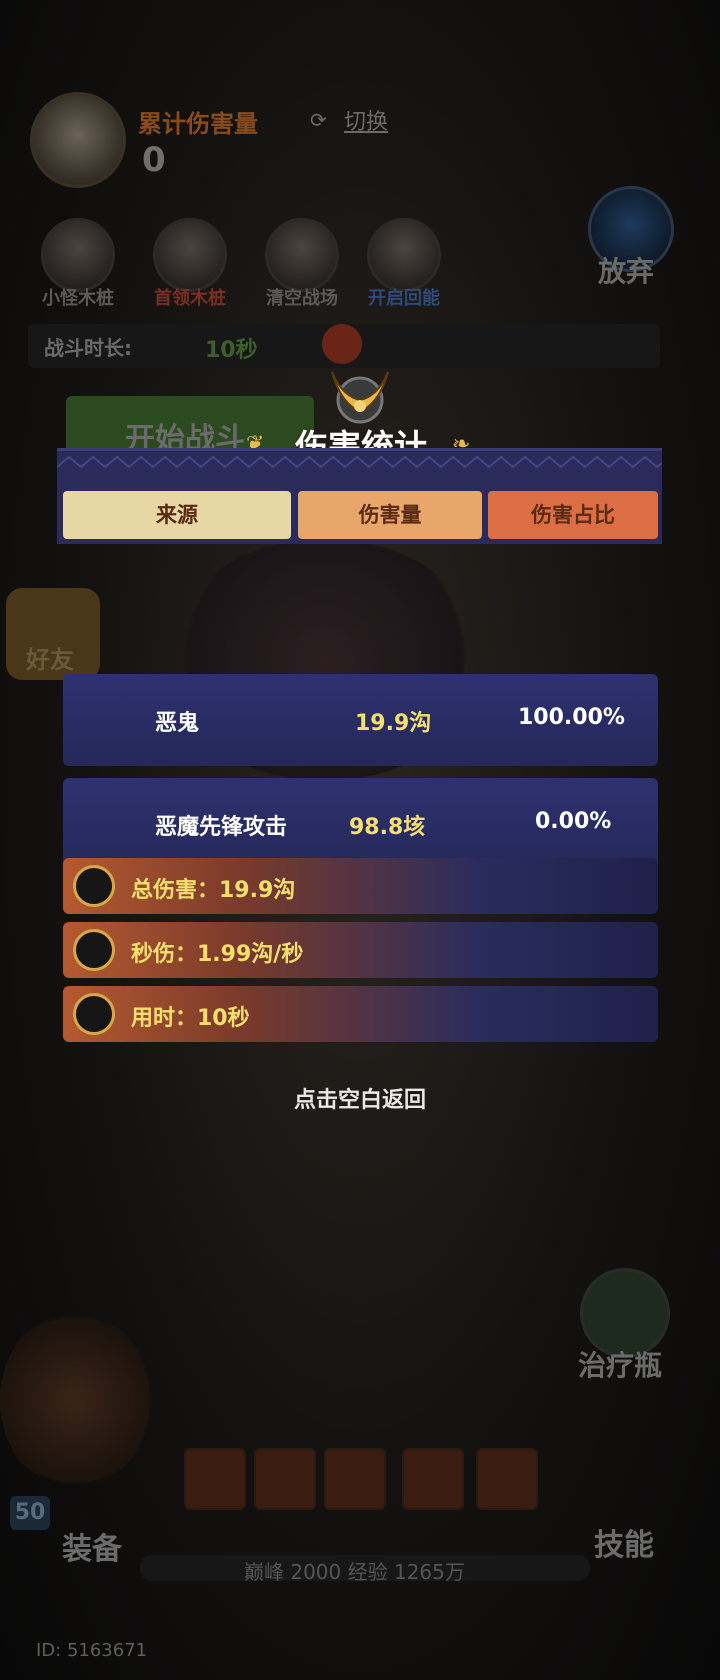 Image resolution: width=720 pixels, height=1680 pixels. I want to click on tool-minion-dummy: 小怪木桩, so click(78, 264).